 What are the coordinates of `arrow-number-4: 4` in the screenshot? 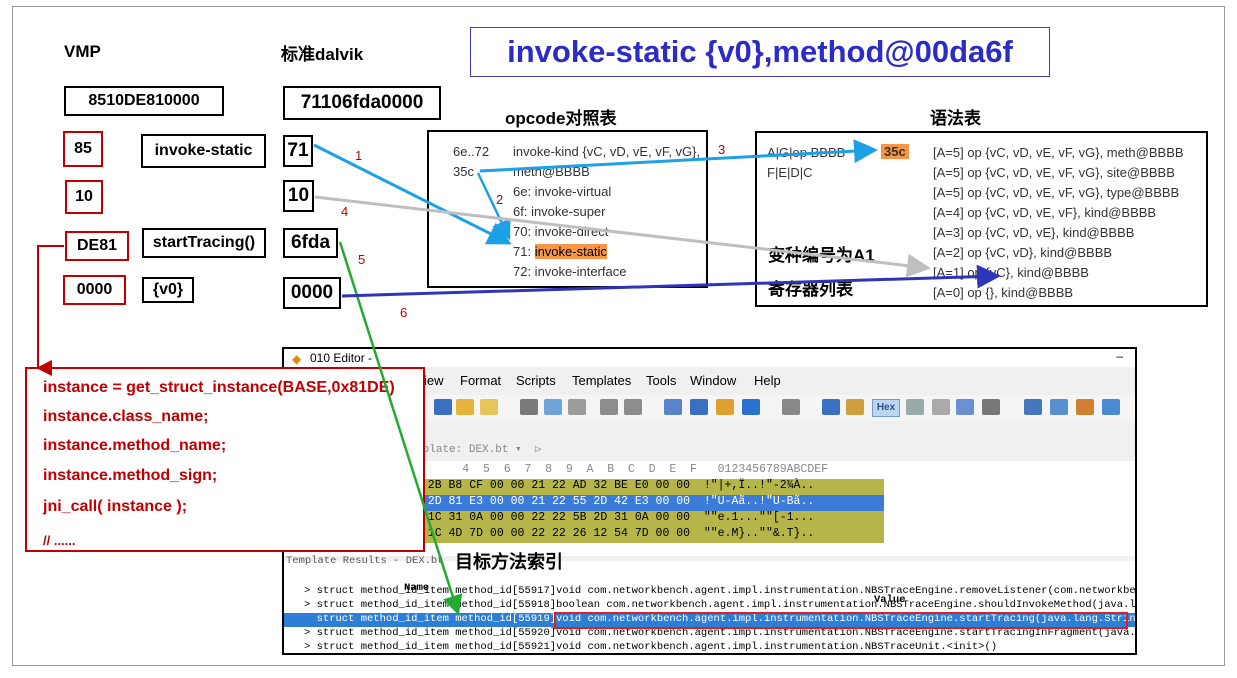 It's located at (345, 211).